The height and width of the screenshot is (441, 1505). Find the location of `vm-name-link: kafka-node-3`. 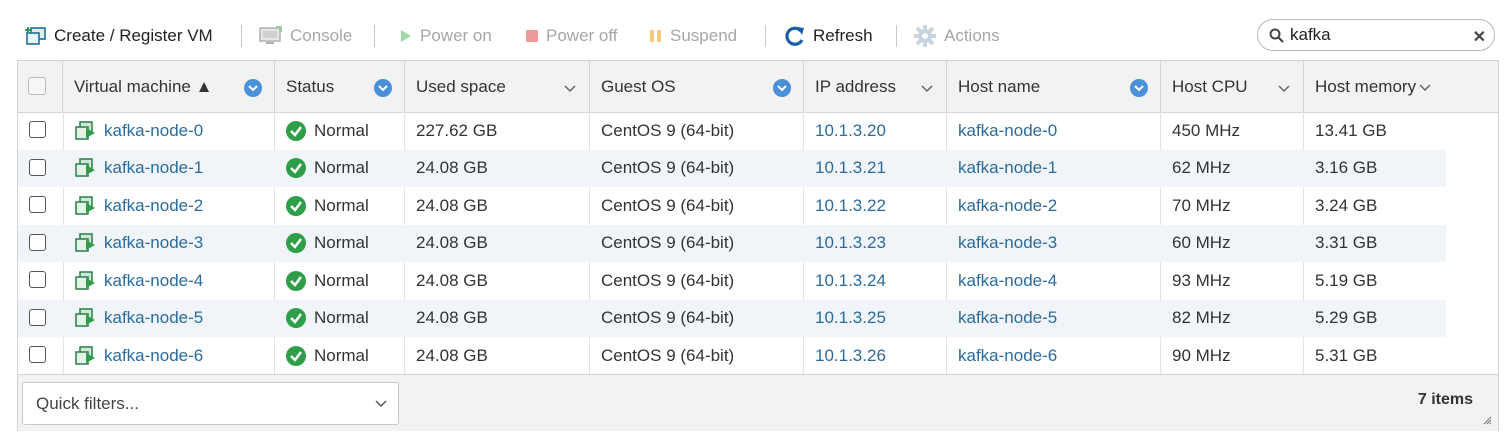

vm-name-link: kafka-node-3 is located at coordinates (153, 243).